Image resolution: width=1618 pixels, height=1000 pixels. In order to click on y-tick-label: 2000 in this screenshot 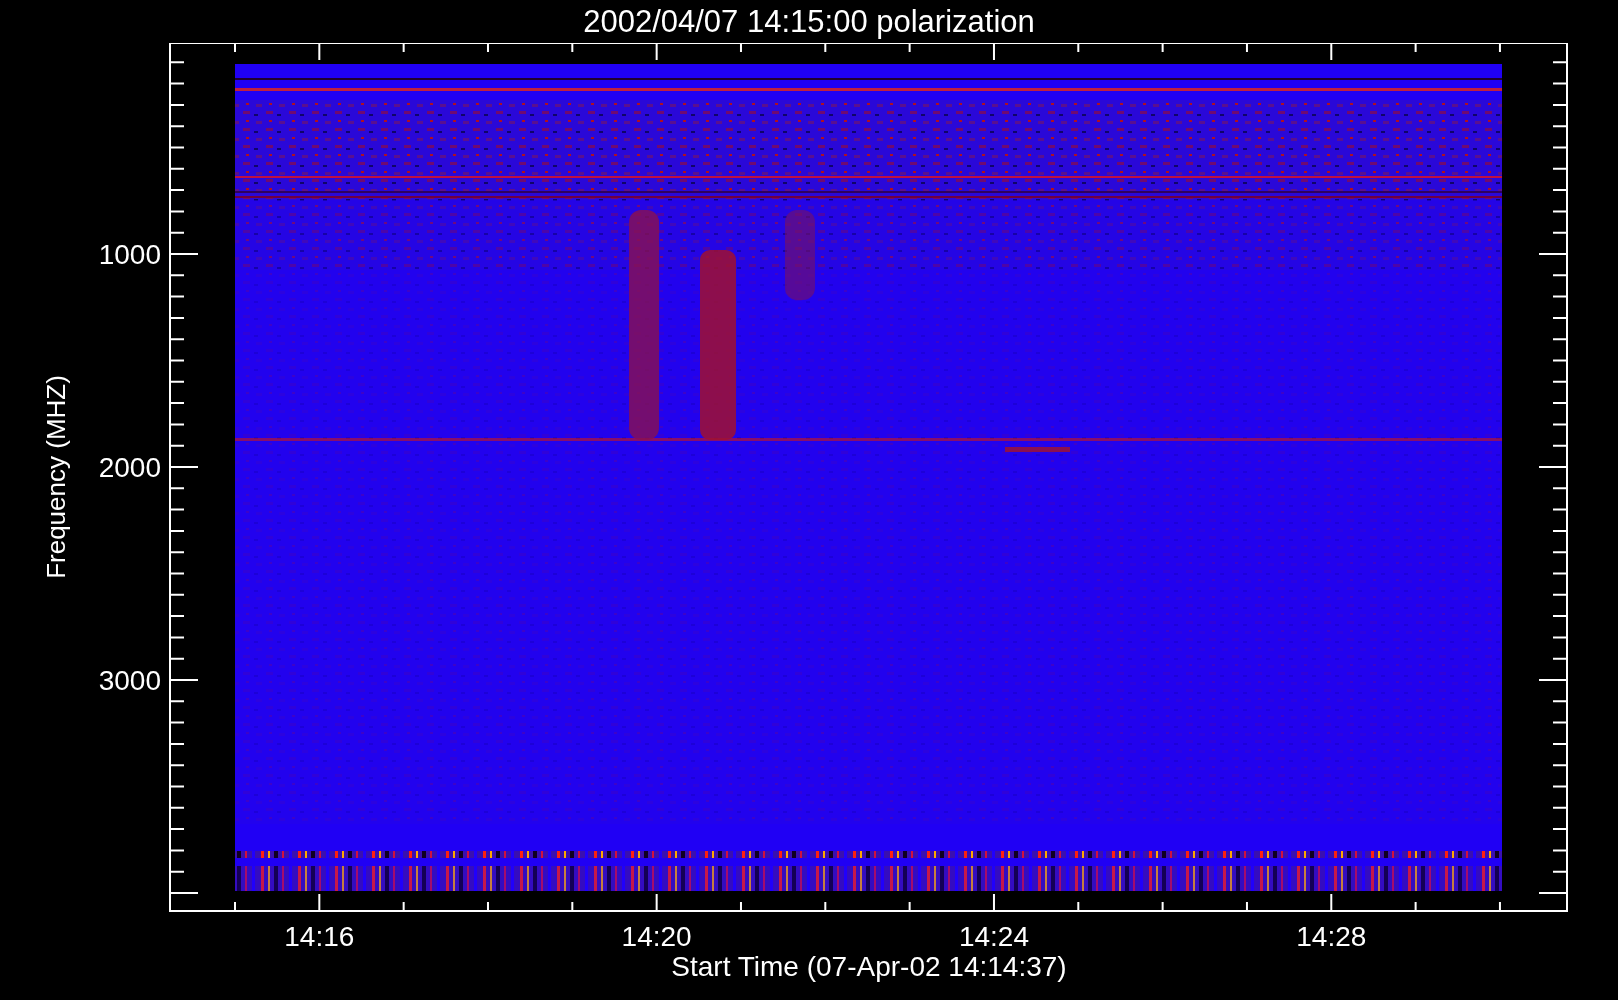, I will do `click(129, 467)`.